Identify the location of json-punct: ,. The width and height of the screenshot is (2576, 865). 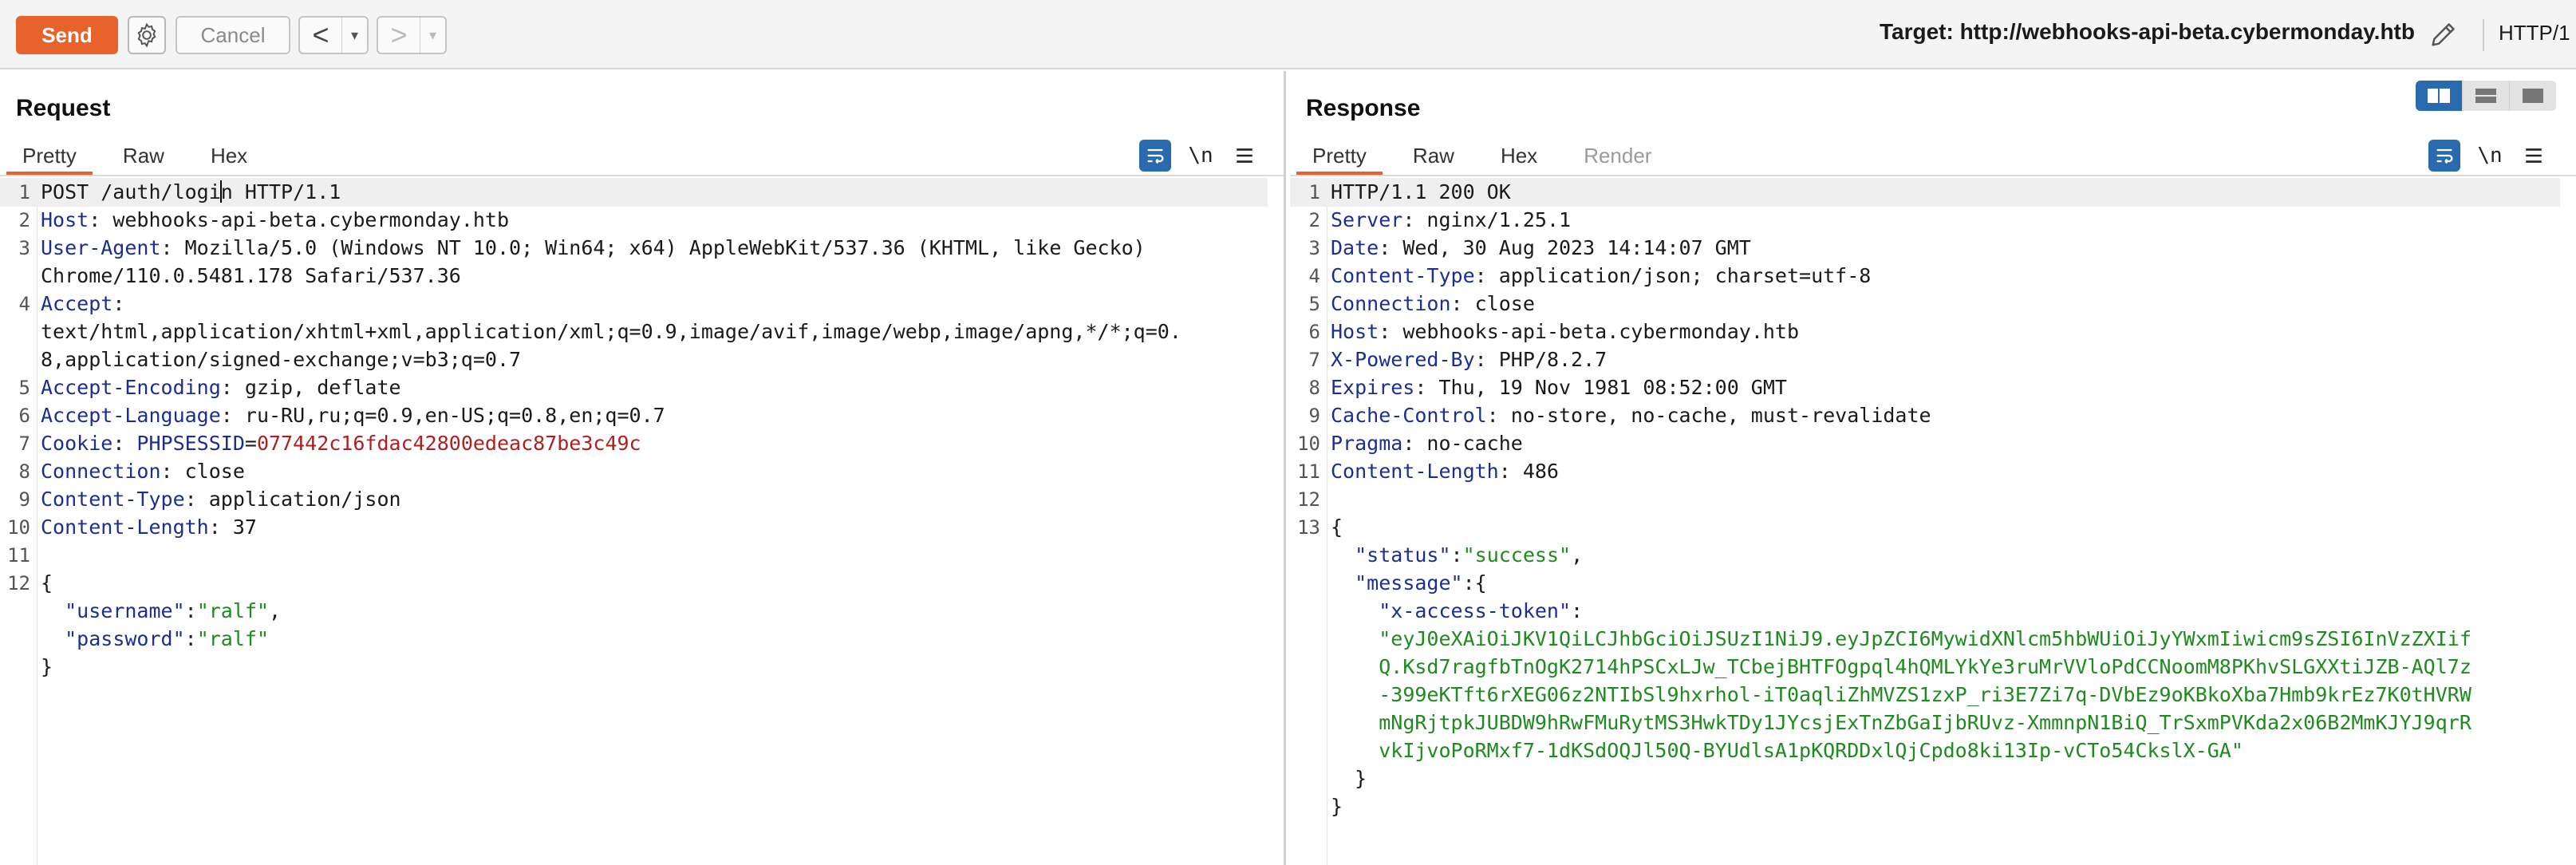
(276, 610).